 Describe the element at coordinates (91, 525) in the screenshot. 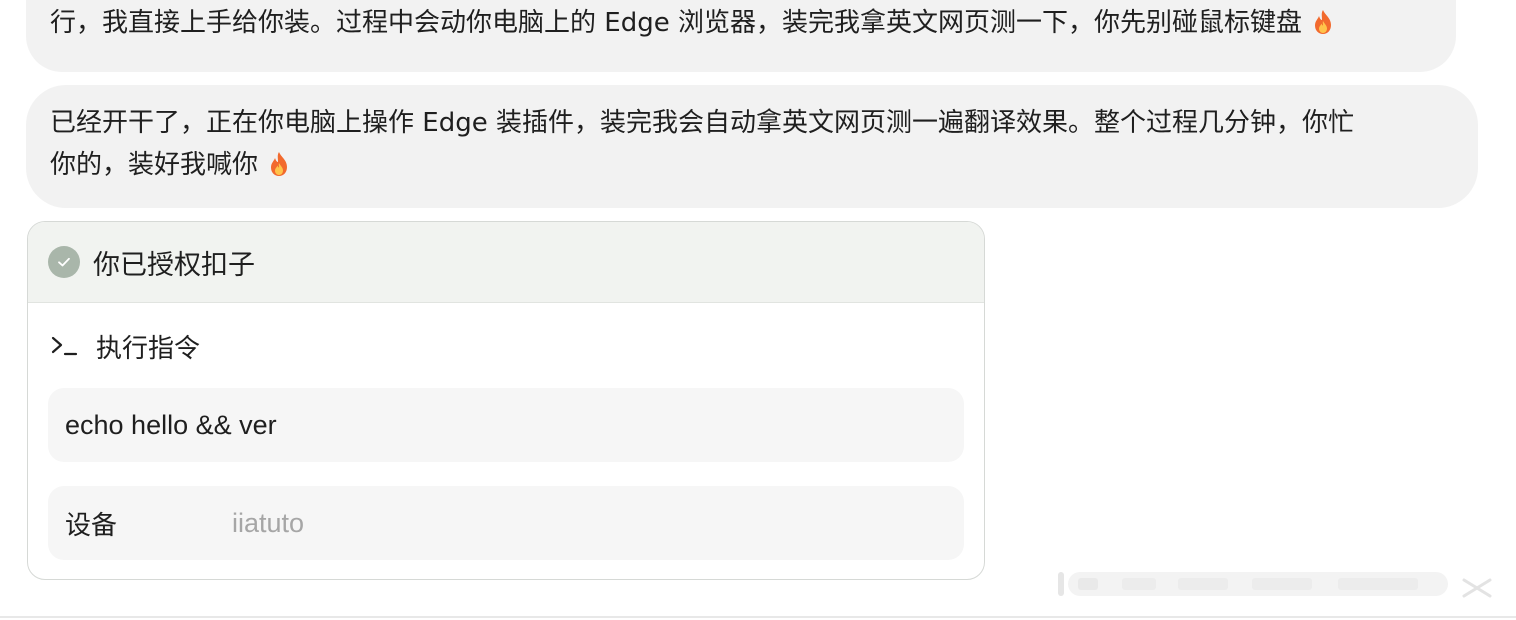

I see `device-label: 设备` at that location.